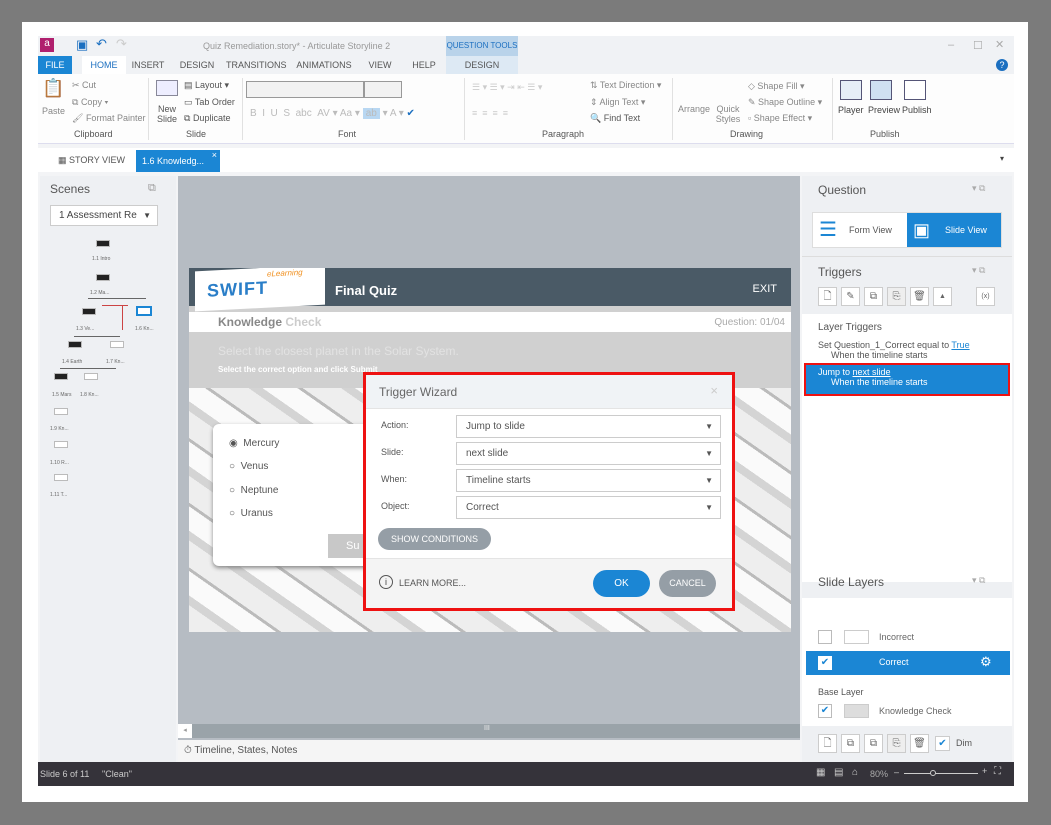 The image size is (1051, 825). Describe the element at coordinates (434, 539) in the screenshot. I see `show-conditions-button: SHOW CONDITIONS` at that location.